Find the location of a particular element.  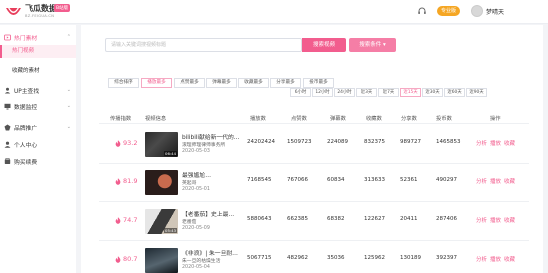

time-filter-tab: 近90天 is located at coordinates (476, 92).